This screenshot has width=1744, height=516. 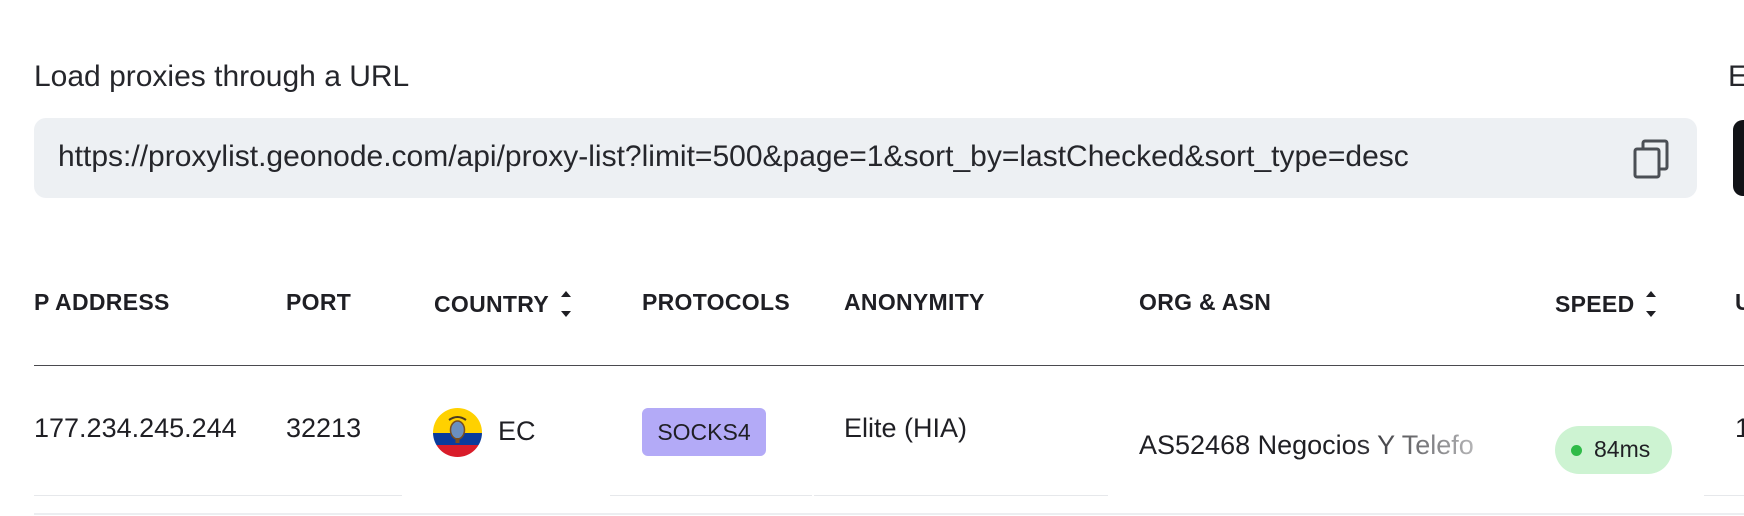 What do you see at coordinates (1205, 302) in the screenshot?
I see `column-header-org: ORG & ASN` at bounding box center [1205, 302].